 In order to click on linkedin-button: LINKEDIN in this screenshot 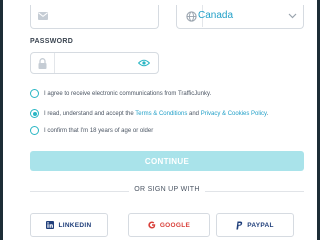, I will do `click(69, 225)`.